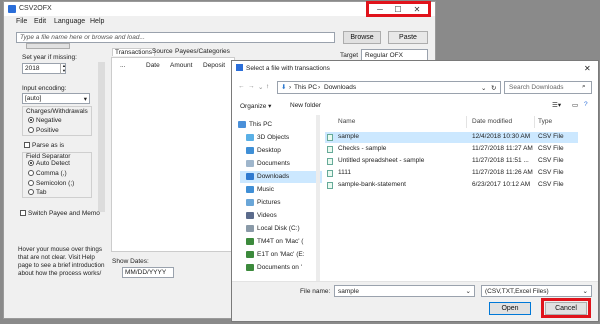 Image resolution: width=600 pixels, height=324 pixels. I want to click on breadcrumb-downloads: Downloads, so click(340, 87).